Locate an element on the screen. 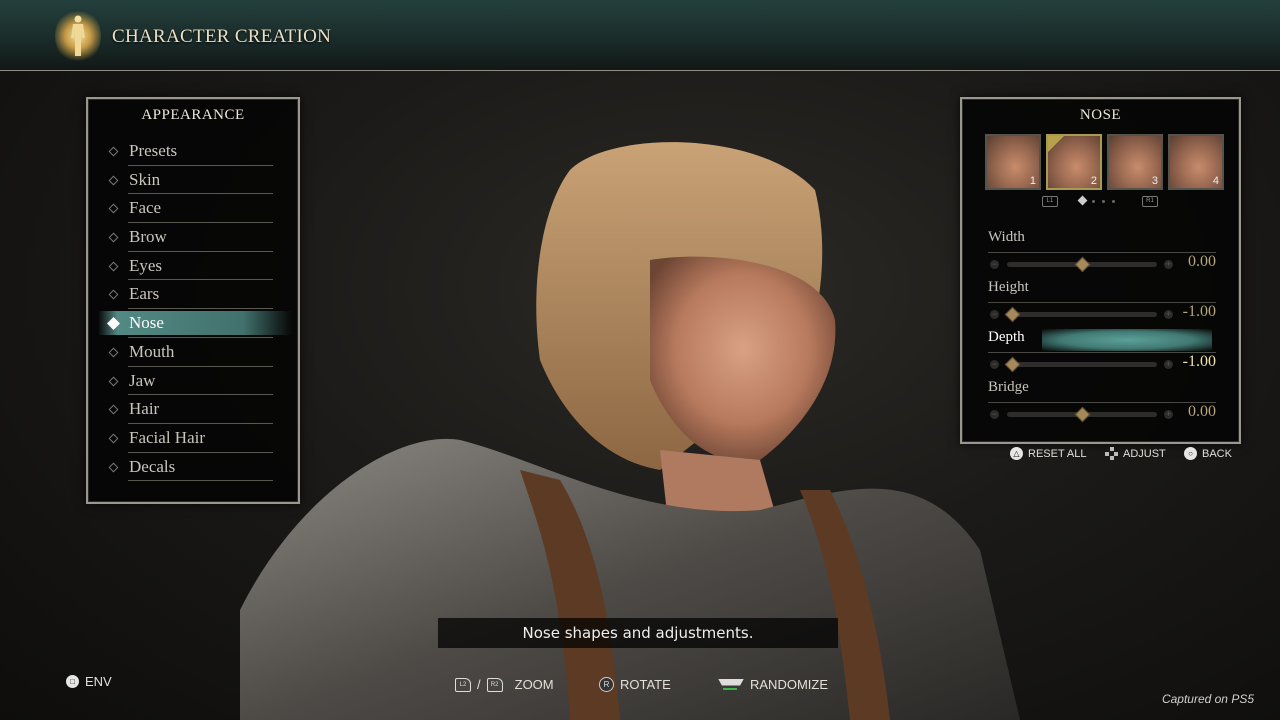  slider-height: Height − + -1.00 is located at coordinates (1100, 304).